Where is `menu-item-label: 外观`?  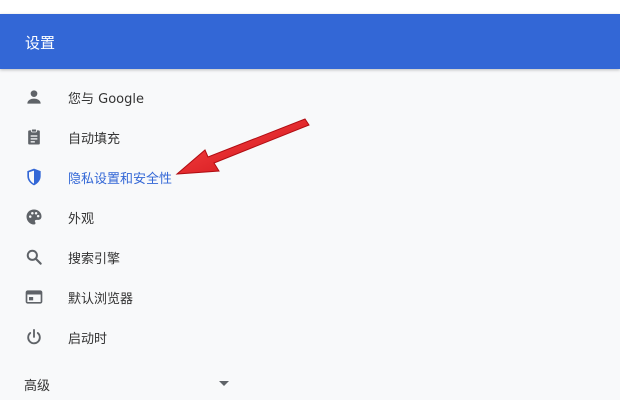
menu-item-label: 外观 is located at coordinates (81, 219).